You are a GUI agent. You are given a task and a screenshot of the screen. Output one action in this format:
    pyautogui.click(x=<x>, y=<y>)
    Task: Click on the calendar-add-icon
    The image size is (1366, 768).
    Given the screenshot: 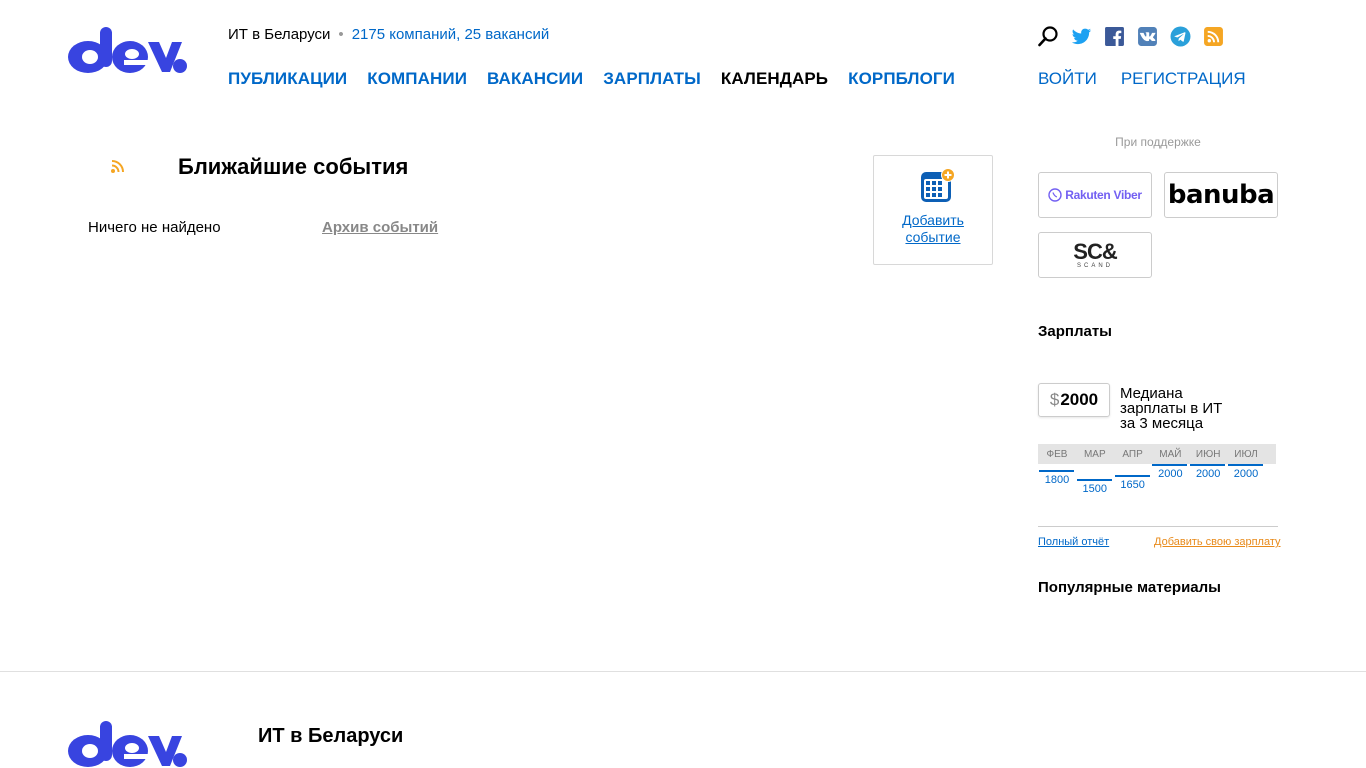 What is the action you would take?
    pyautogui.click(x=938, y=186)
    